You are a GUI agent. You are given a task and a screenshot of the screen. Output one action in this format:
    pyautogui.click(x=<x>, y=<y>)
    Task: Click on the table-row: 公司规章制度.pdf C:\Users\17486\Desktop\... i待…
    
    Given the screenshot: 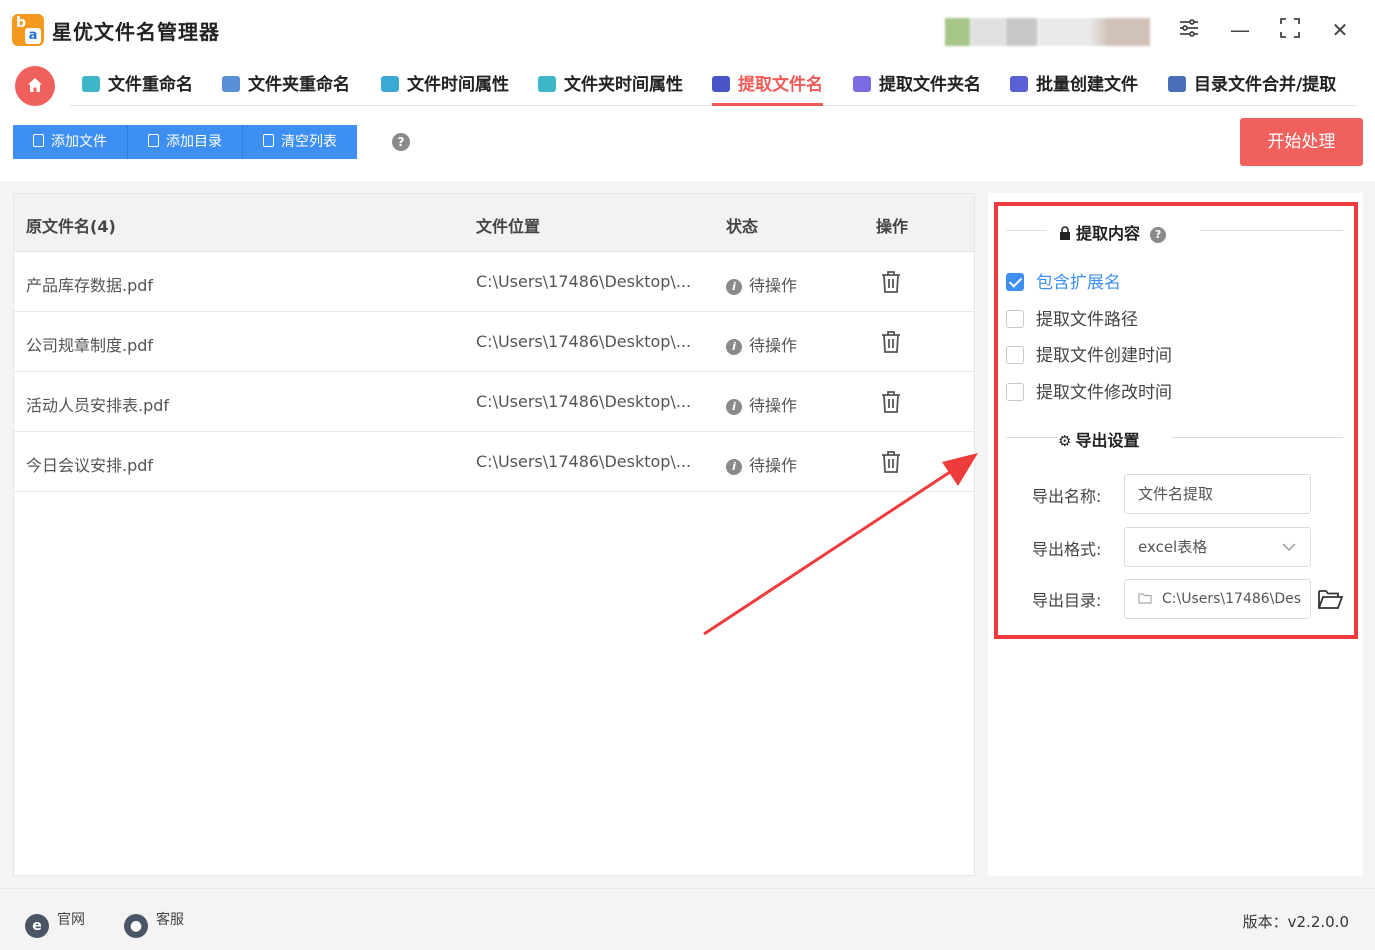 What is the action you would take?
    pyautogui.click(x=494, y=342)
    